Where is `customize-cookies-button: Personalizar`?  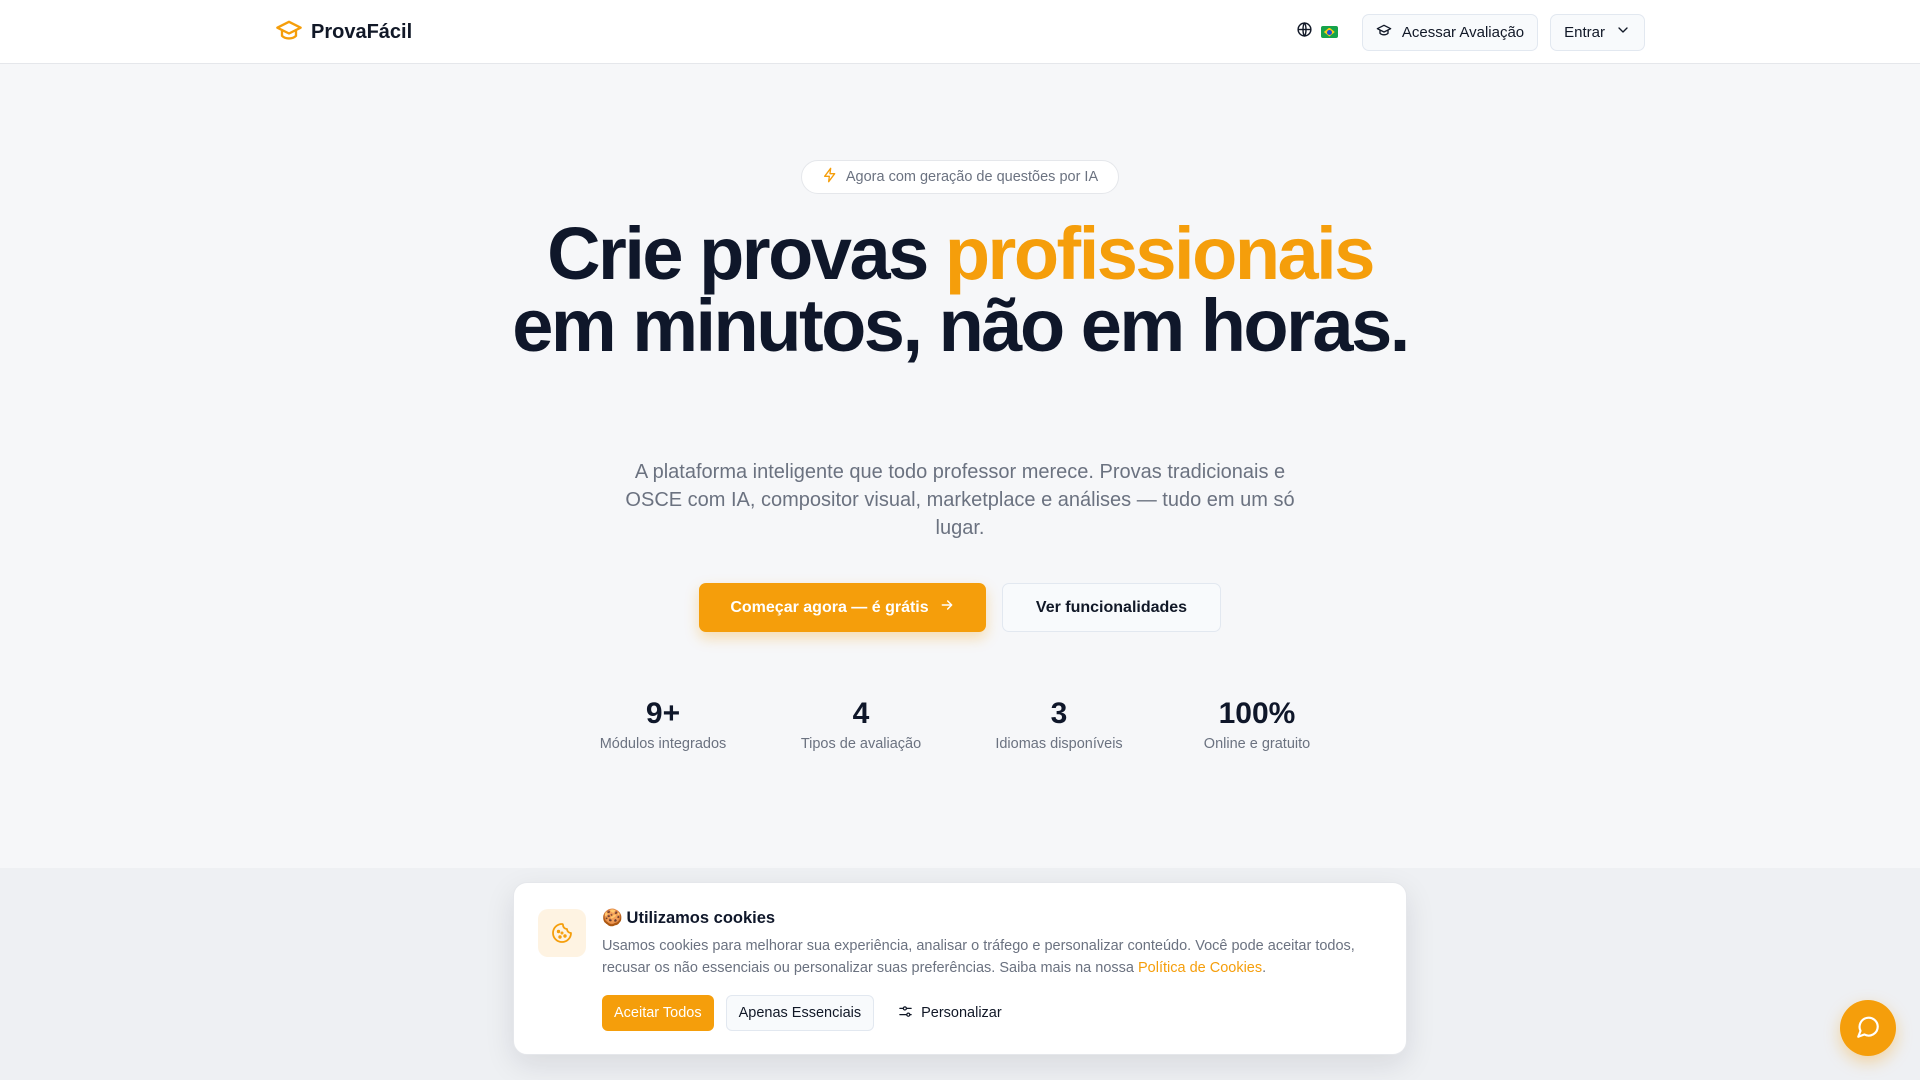 customize-cookies-button: Personalizar is located at coordinates (950, 1013).